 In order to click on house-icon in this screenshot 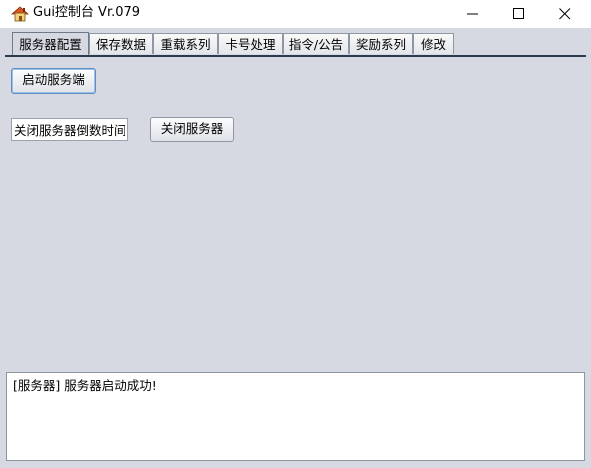, I will do `click(20, 14)`.